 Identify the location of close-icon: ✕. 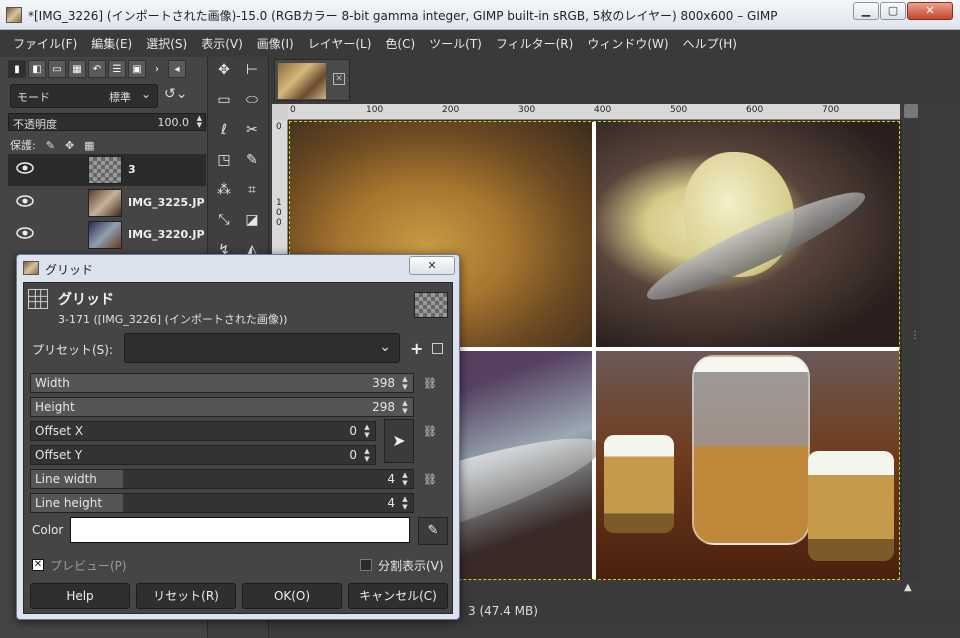
(339, 79).